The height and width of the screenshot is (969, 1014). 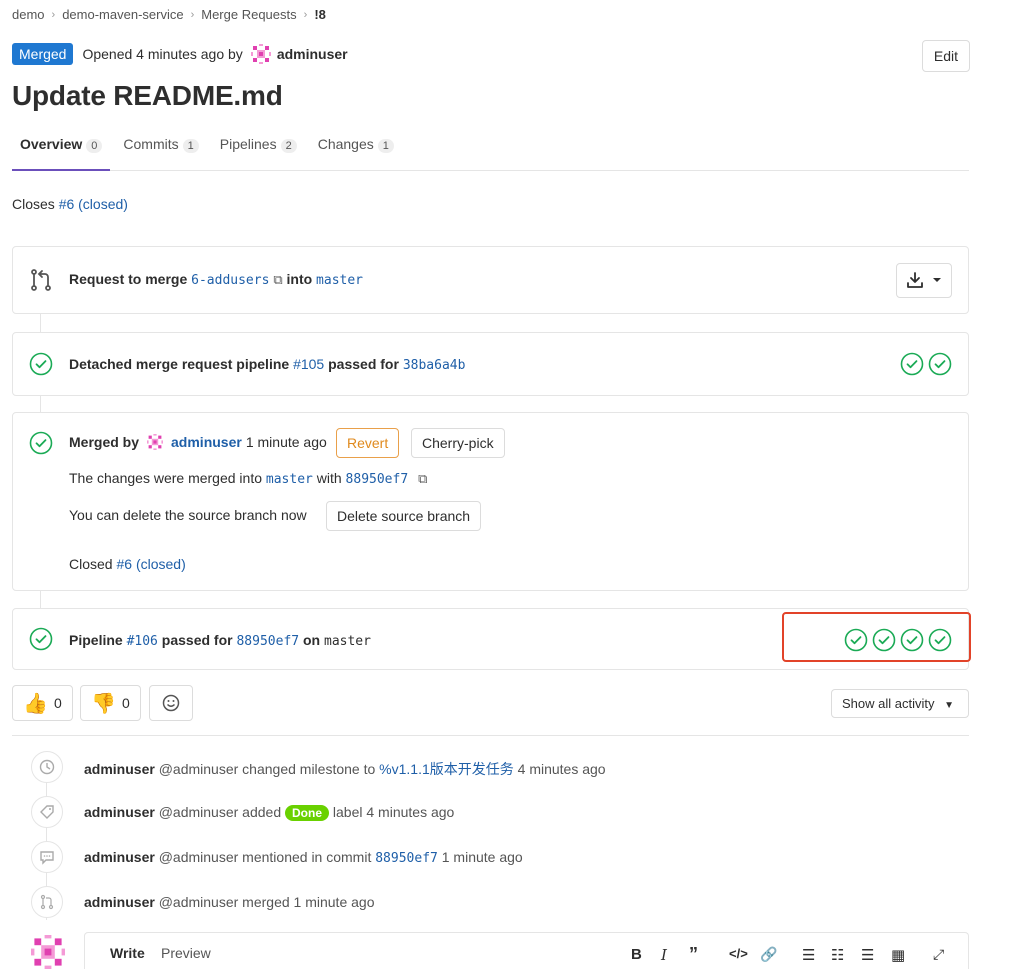 What do you see at coordinates (368, 443) in the screenshot?
I see `revert-button: Revert` at bounding box center [368, 443].